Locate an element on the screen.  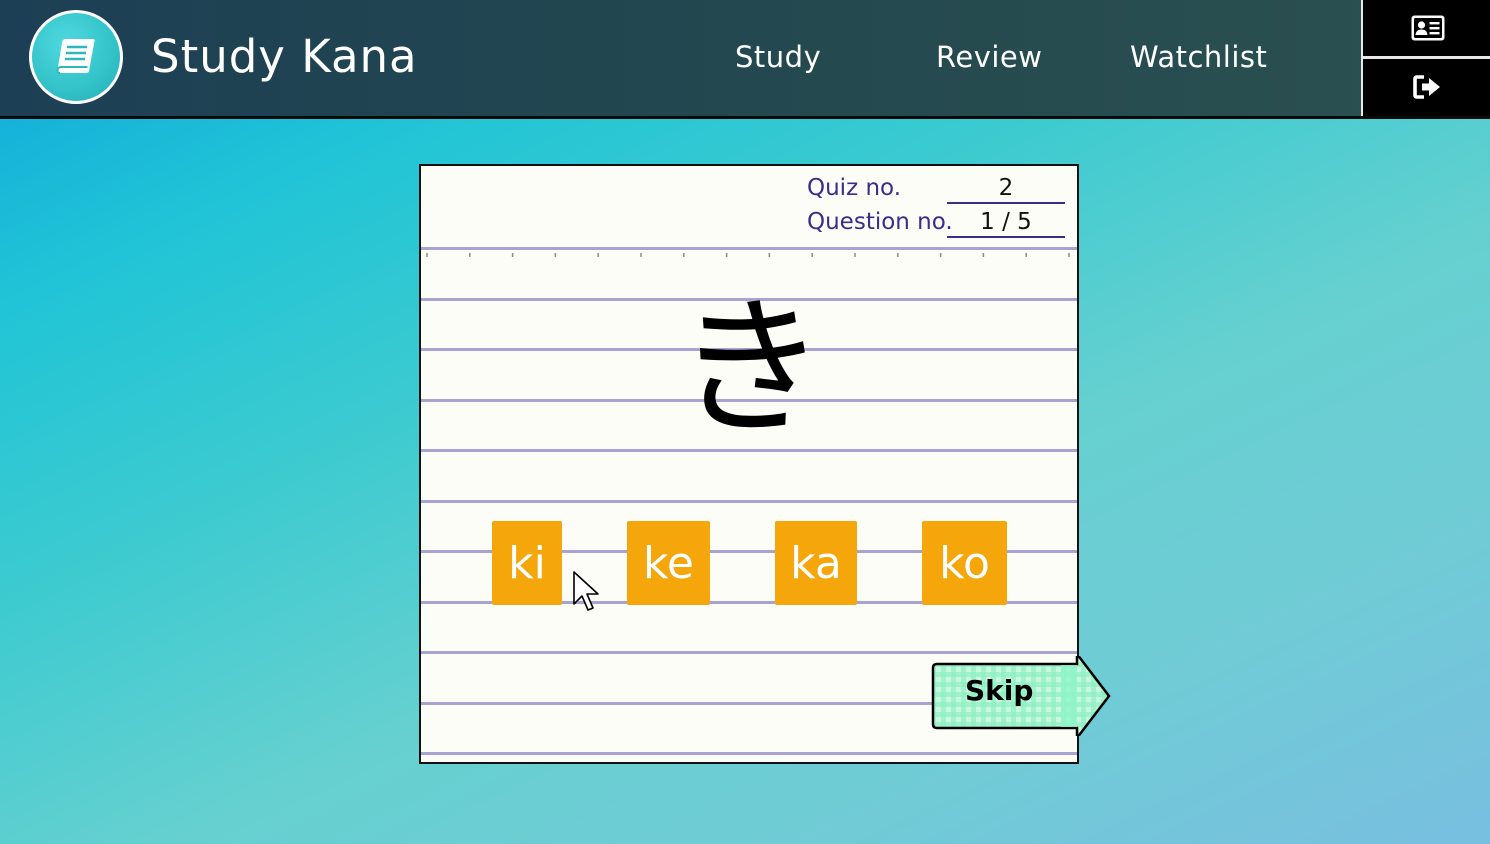
profile-card-icon is located at coordinates (1427, 28).